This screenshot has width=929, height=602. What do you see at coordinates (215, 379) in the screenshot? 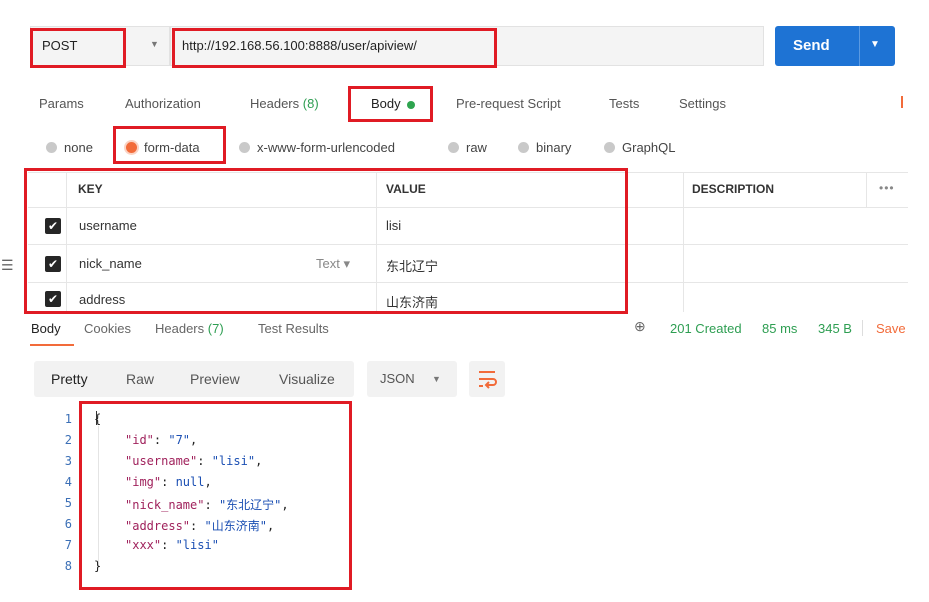
I see `view-preview-button: Preview` at bounding box center [215, 379].